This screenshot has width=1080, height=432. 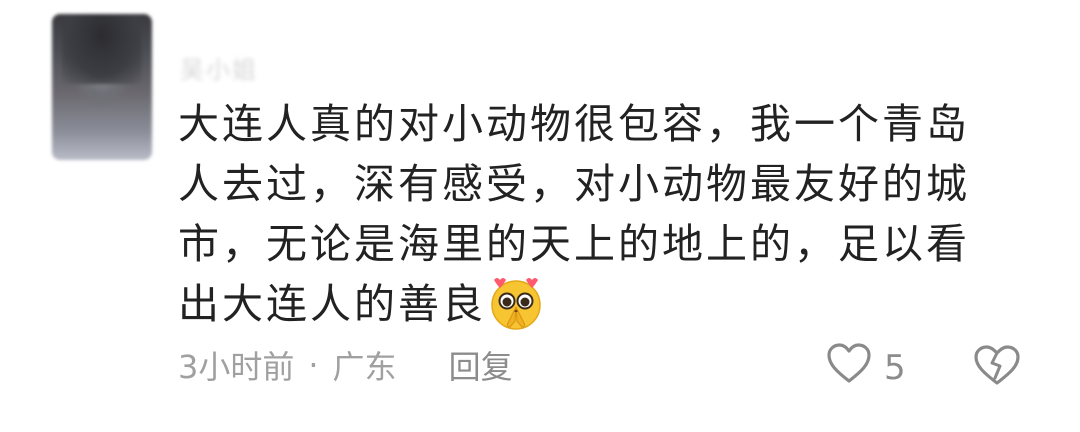 What do you see at coordinates (102, 87) in the screenshot?
I see `avatar` at bounding box center [102, 87].